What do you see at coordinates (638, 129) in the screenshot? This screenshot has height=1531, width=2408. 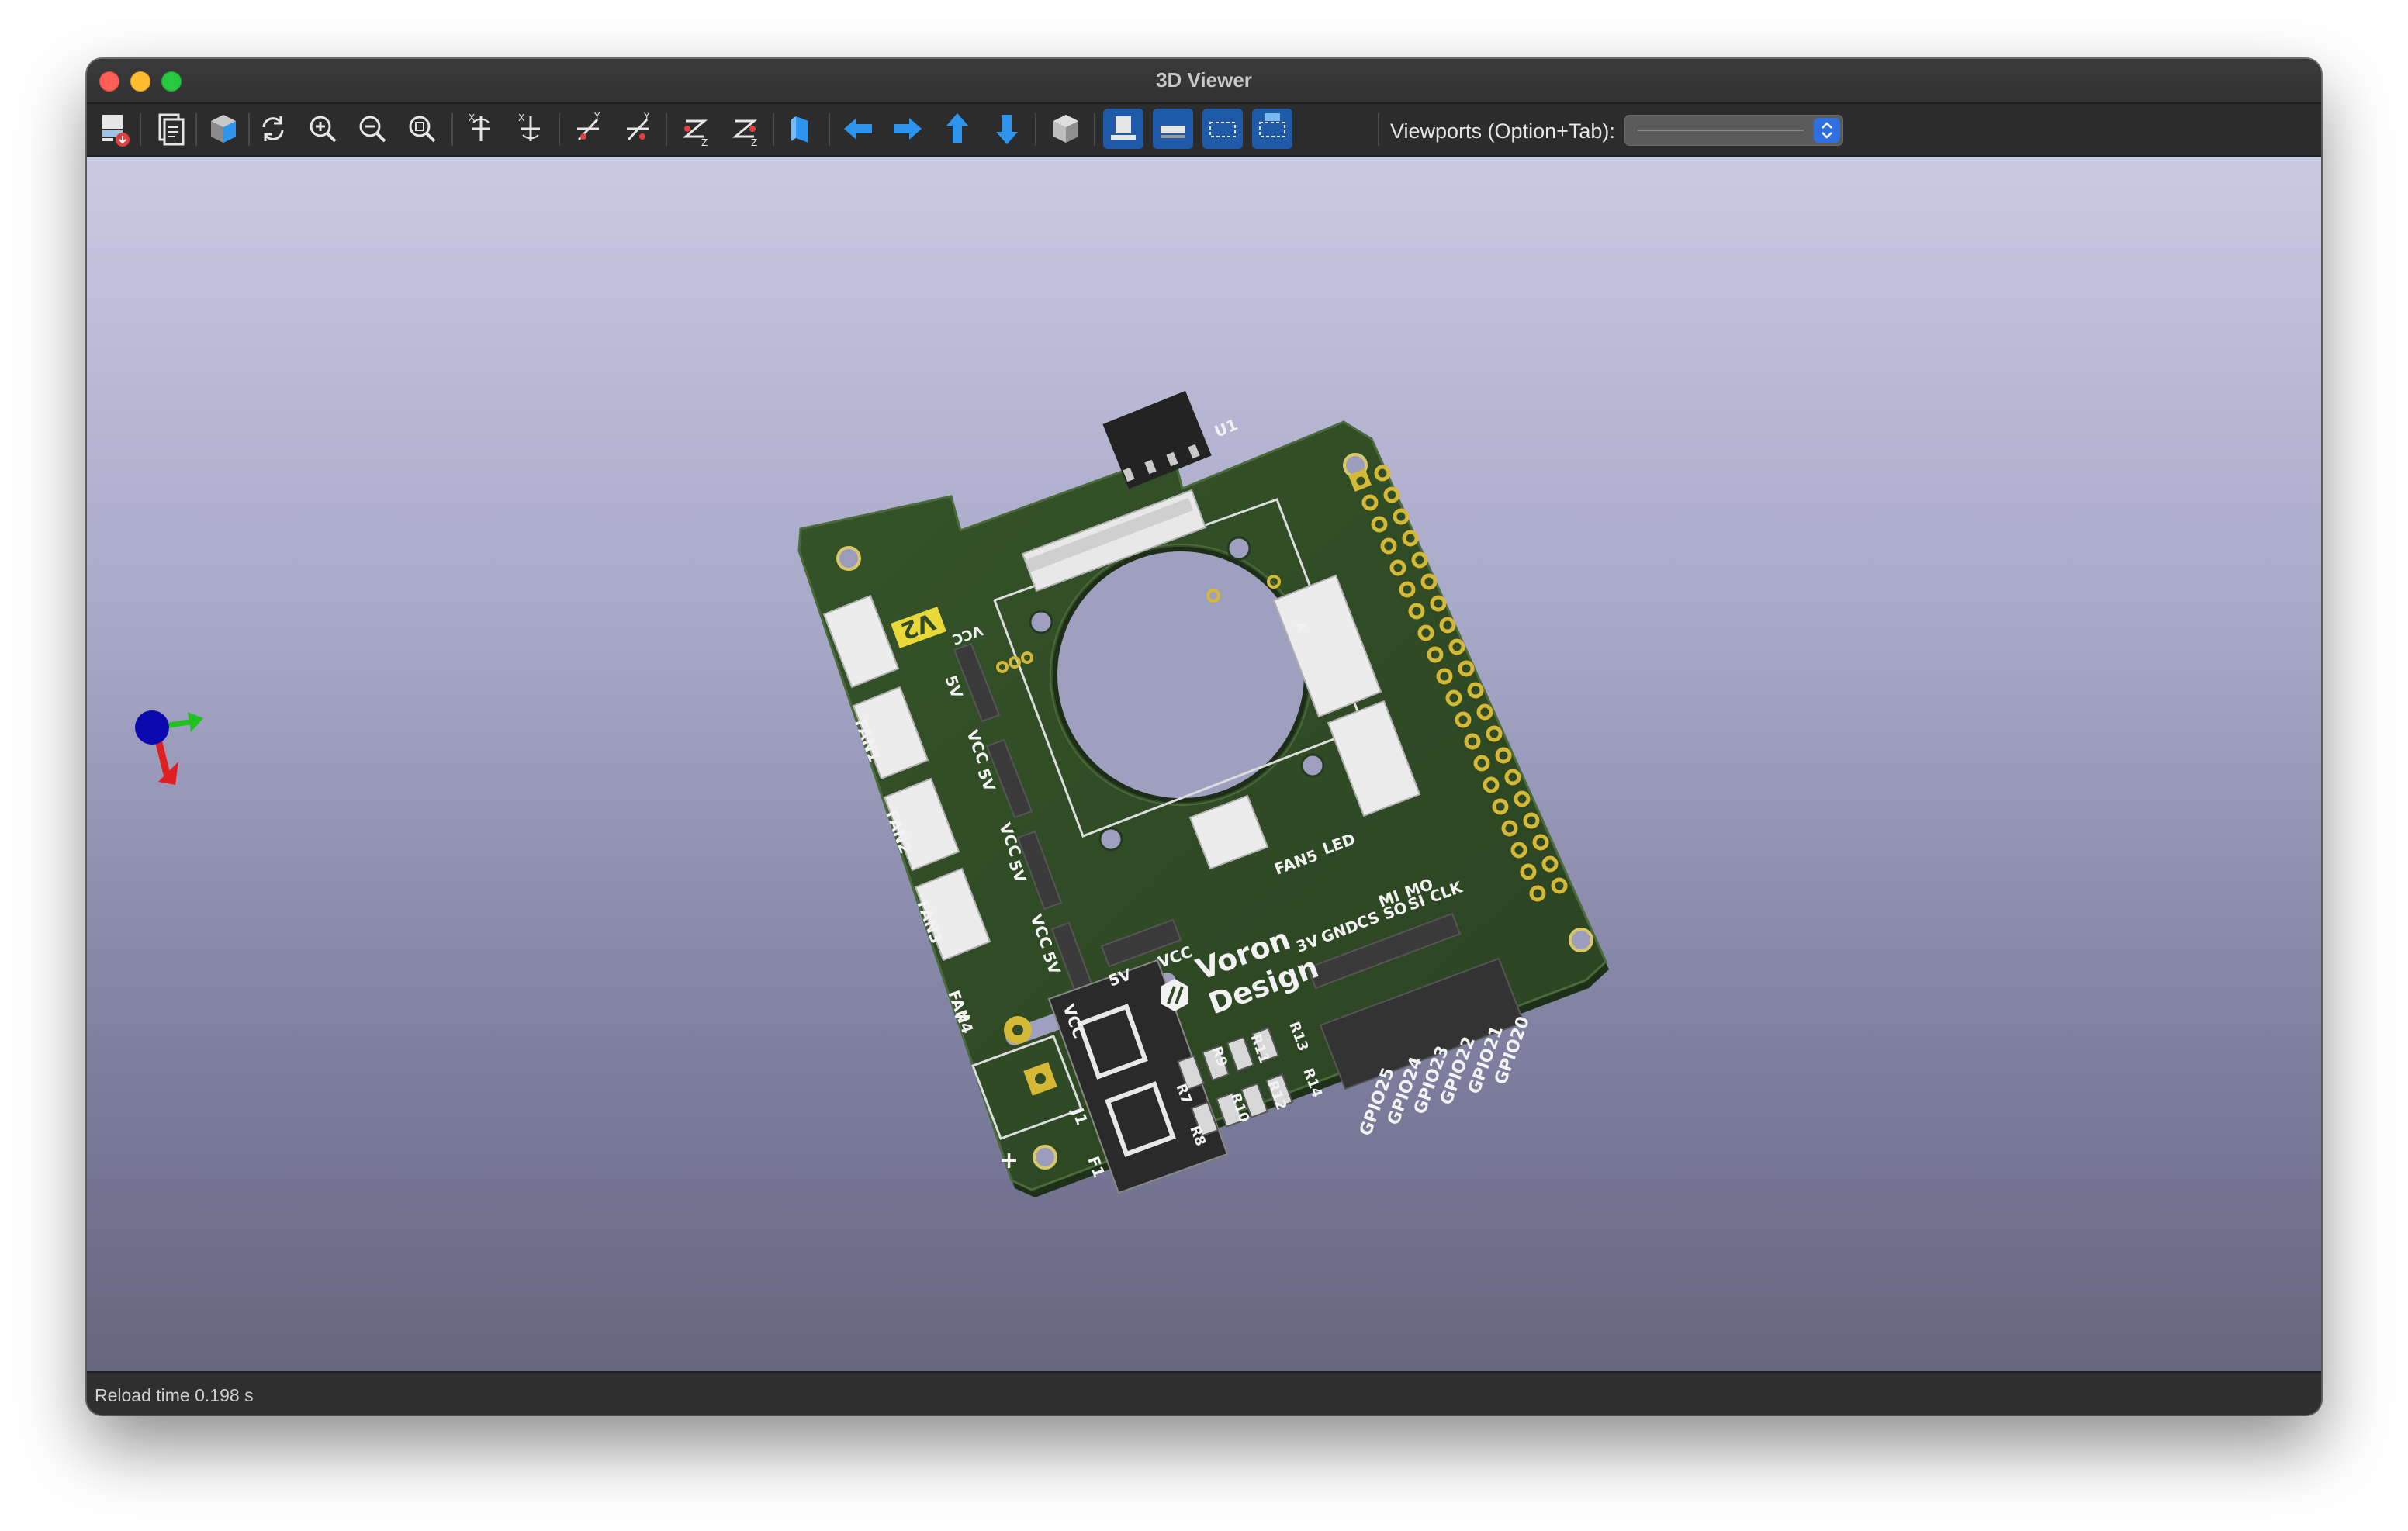 I see `rotate-y-ccw-icon: Y` at bounding box center [638, 129].